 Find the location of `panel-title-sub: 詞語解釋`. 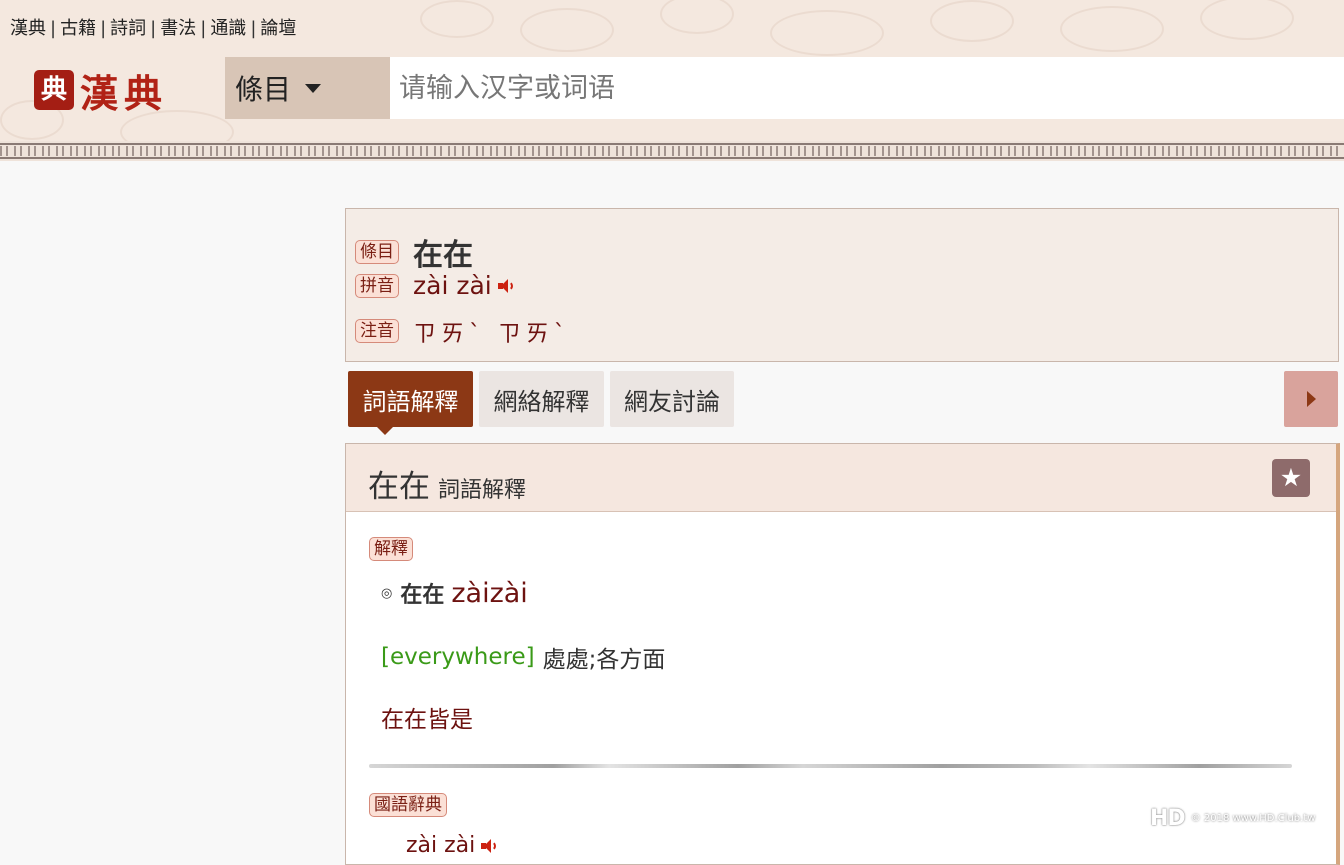

panel-title-sub: 詞語解釋 is located at coordinates (482, 490).